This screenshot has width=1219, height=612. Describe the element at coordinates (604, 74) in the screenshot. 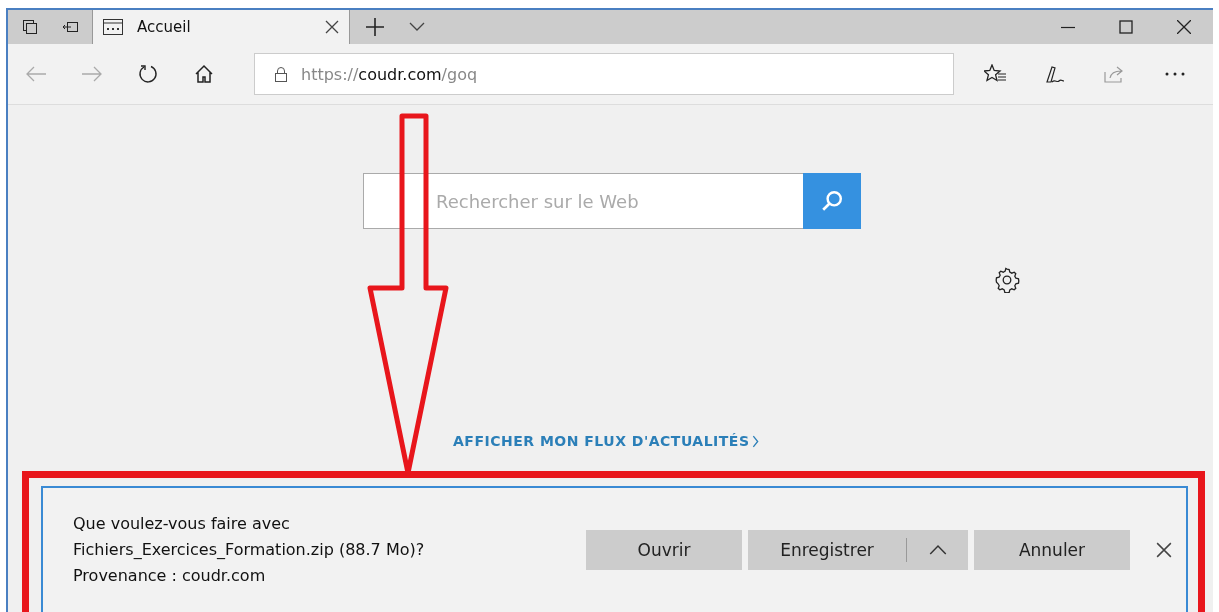

I see `address-bar: https://coudr.com/goq` at that location.